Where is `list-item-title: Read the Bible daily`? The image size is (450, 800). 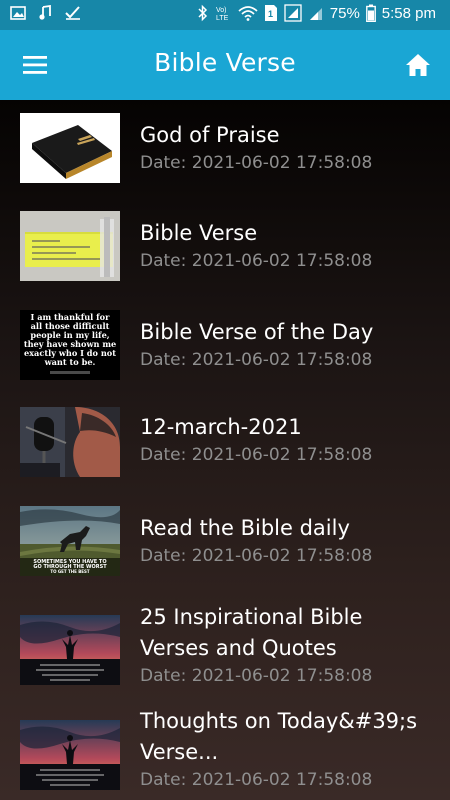 list-item-title: Read the Bible daily is located at coordinates (245, 528).